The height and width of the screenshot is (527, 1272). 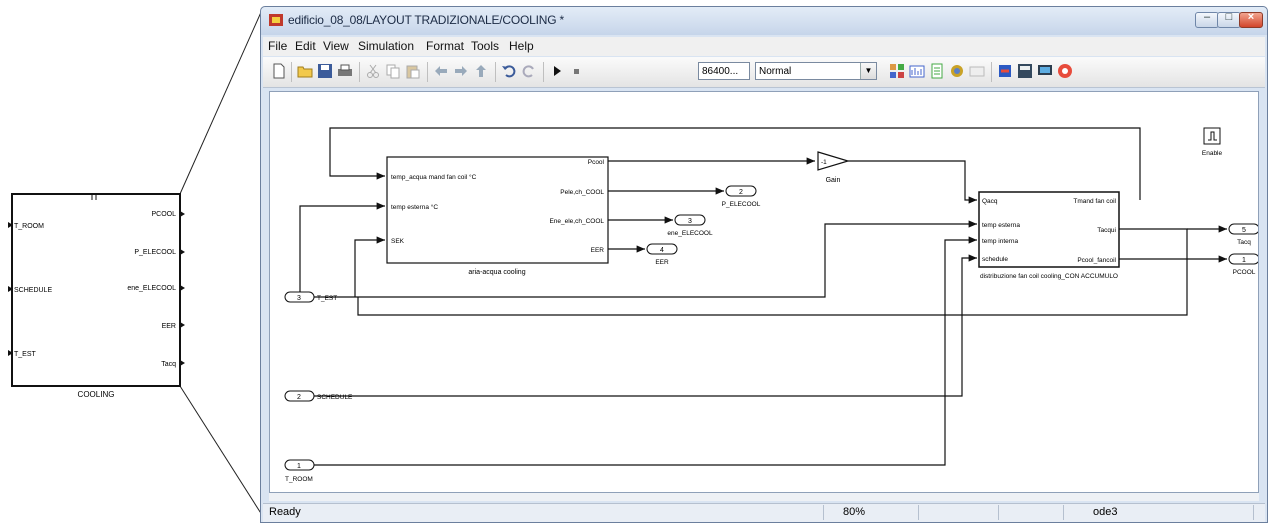 I want to click on subsys-out-5: Tacq, so click(x=168, y=364).